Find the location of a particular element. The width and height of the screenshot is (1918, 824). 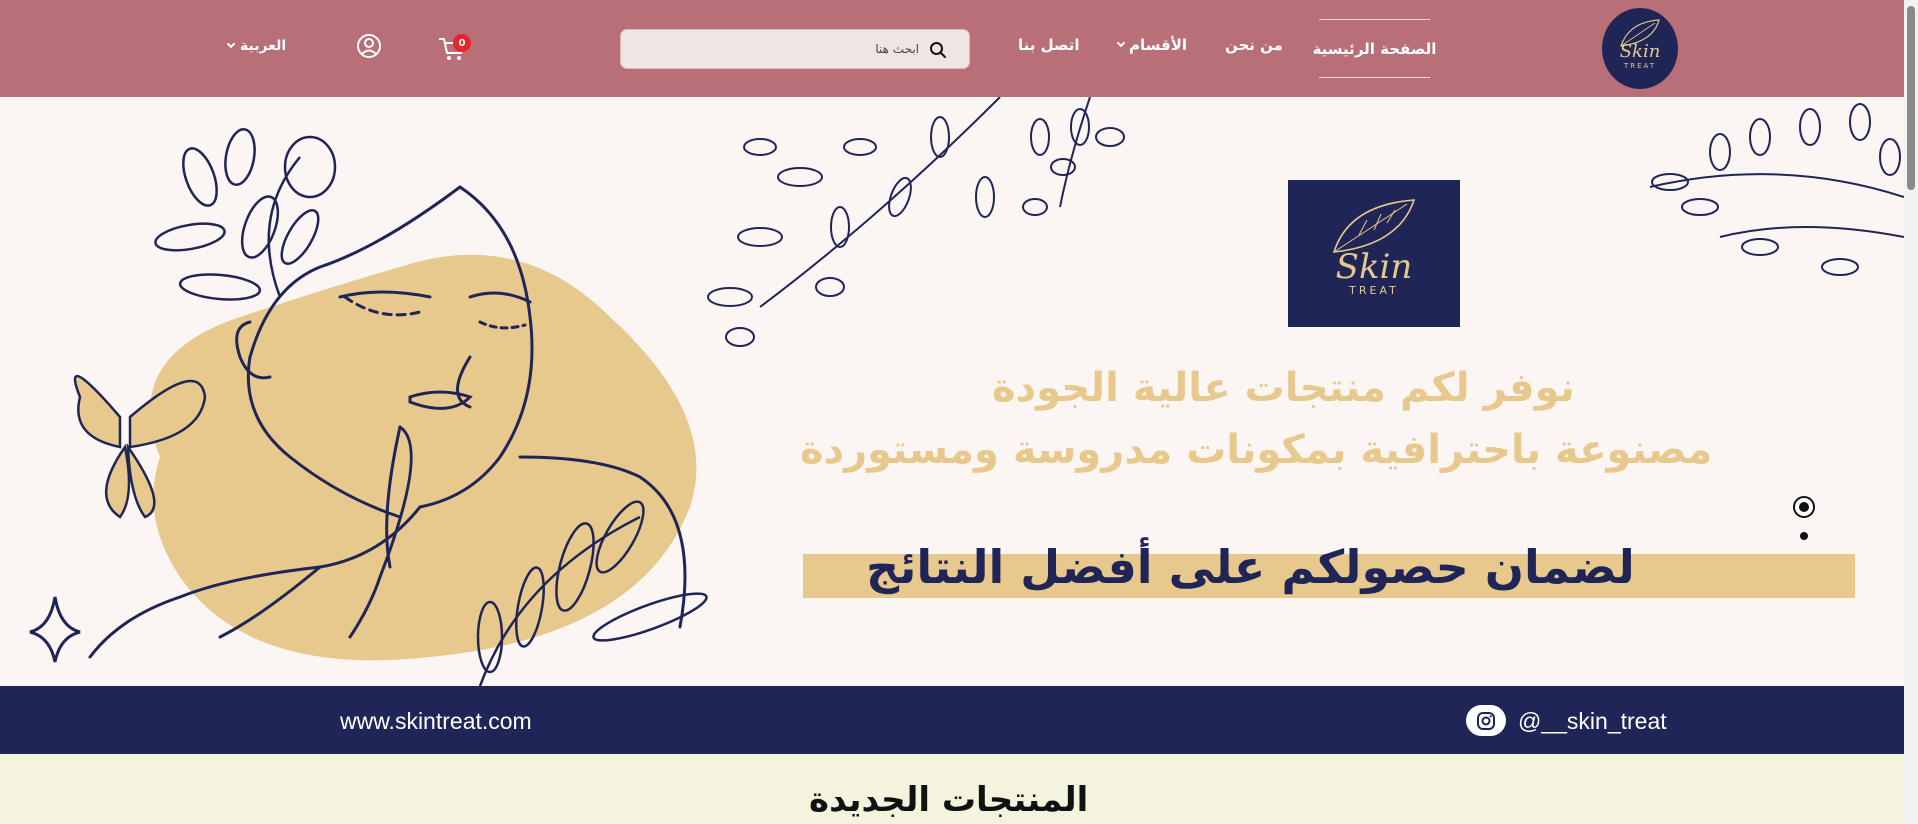

scrollbar-thumb is located at coordinates (1911, 98).